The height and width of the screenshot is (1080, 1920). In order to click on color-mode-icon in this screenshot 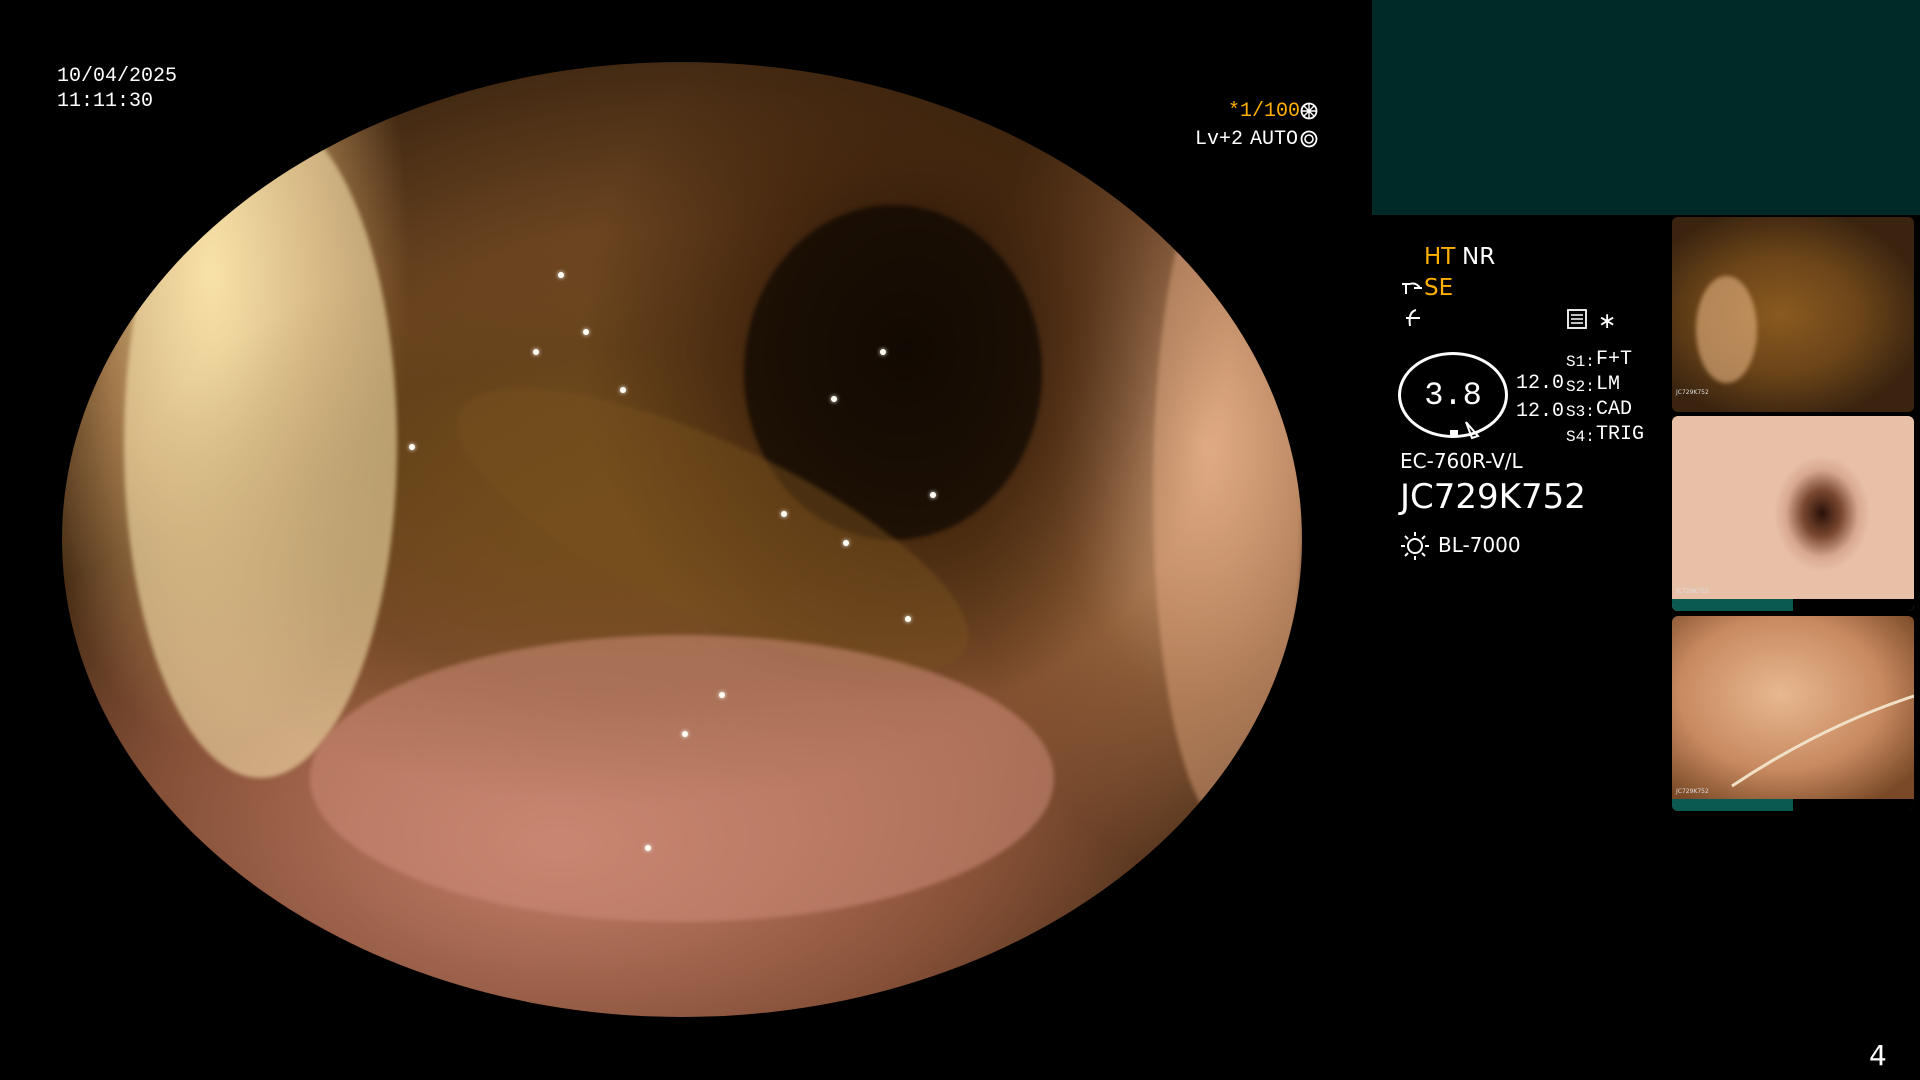, I will do `click(1413, 320)`.